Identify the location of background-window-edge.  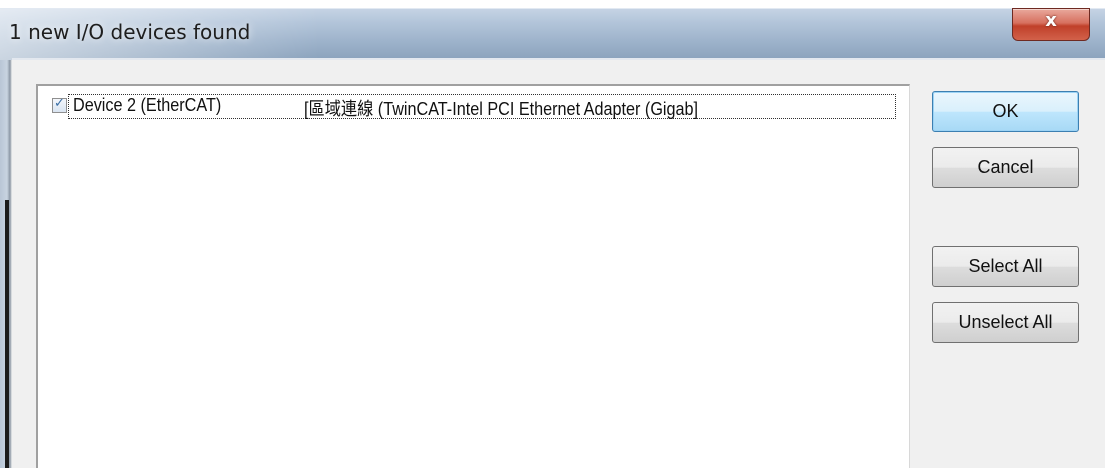
(7, 334).